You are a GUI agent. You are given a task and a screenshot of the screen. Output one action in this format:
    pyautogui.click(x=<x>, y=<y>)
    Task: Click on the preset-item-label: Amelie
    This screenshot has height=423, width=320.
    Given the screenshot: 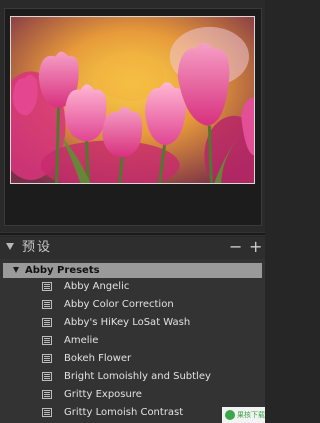 What is the action you would take?
    pyautogui.click(x=81, y=340)
    